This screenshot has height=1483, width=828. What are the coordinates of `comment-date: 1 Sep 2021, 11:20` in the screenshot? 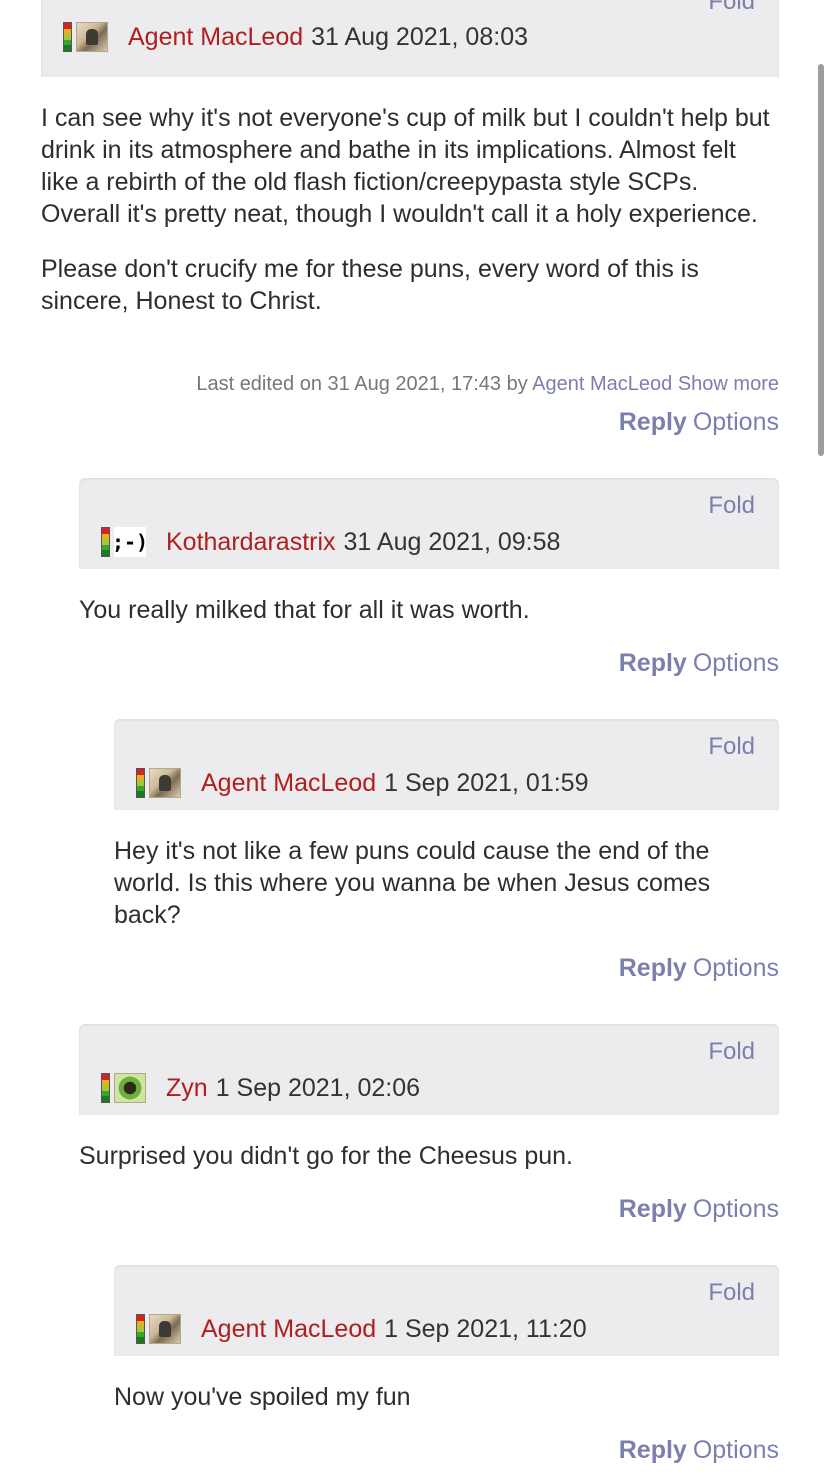 It's located at (485, 1328).